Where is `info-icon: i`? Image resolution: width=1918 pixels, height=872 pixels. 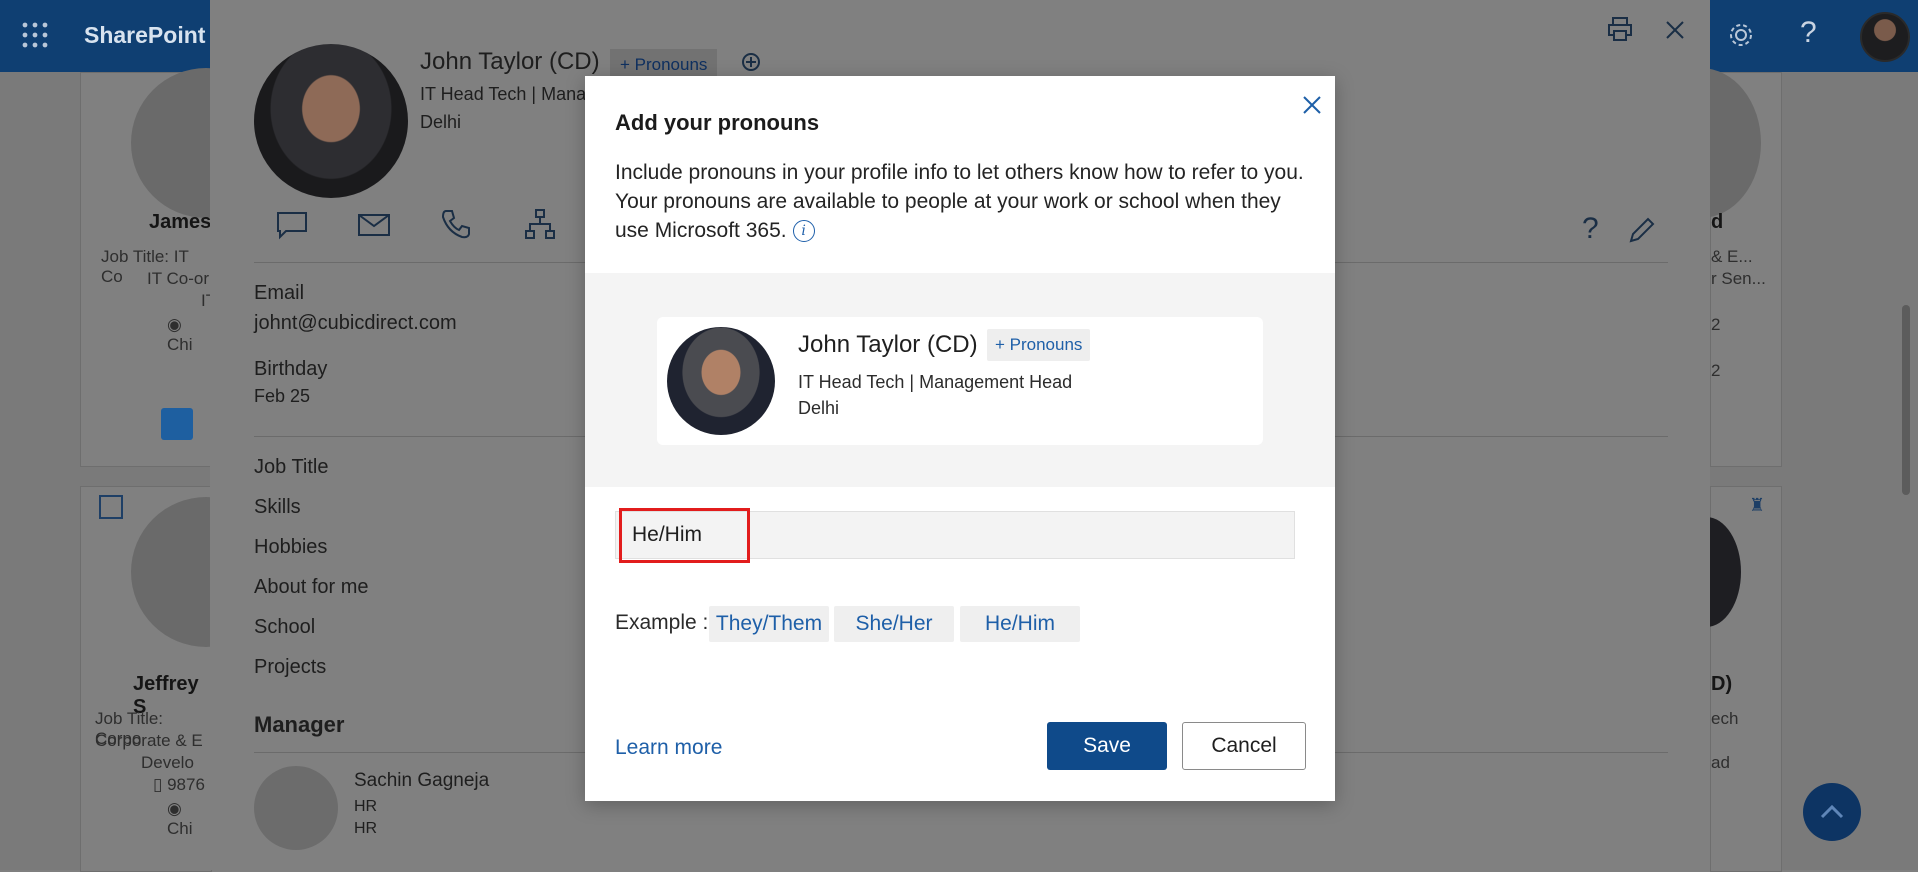 info-icon: i is located at coordinates (803, 231).